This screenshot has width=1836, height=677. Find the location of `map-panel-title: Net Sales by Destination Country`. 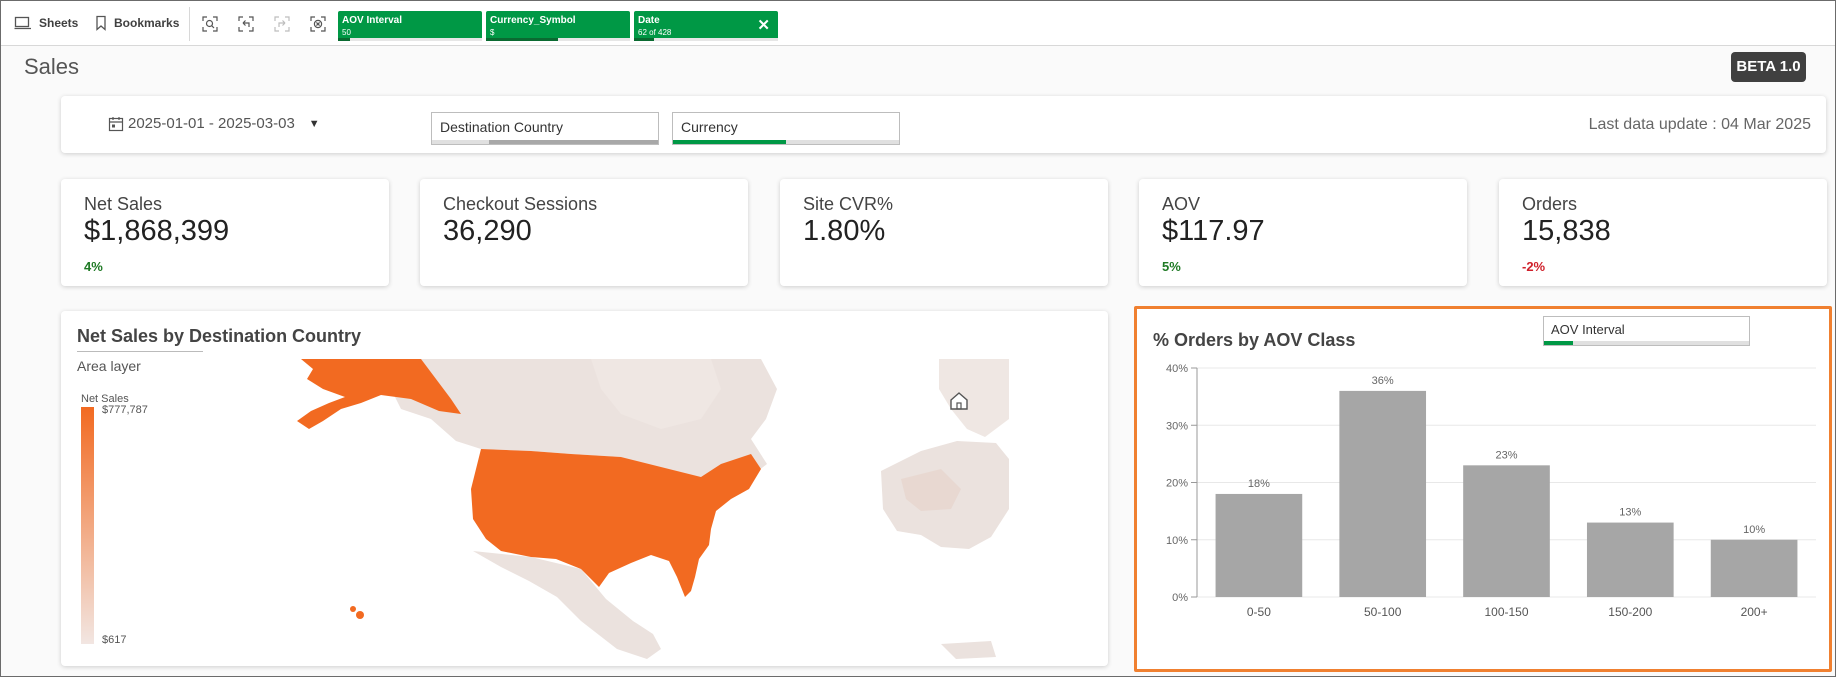

map-panel-title: Net Sales by Destination Country is located at coordinates (219, 336).